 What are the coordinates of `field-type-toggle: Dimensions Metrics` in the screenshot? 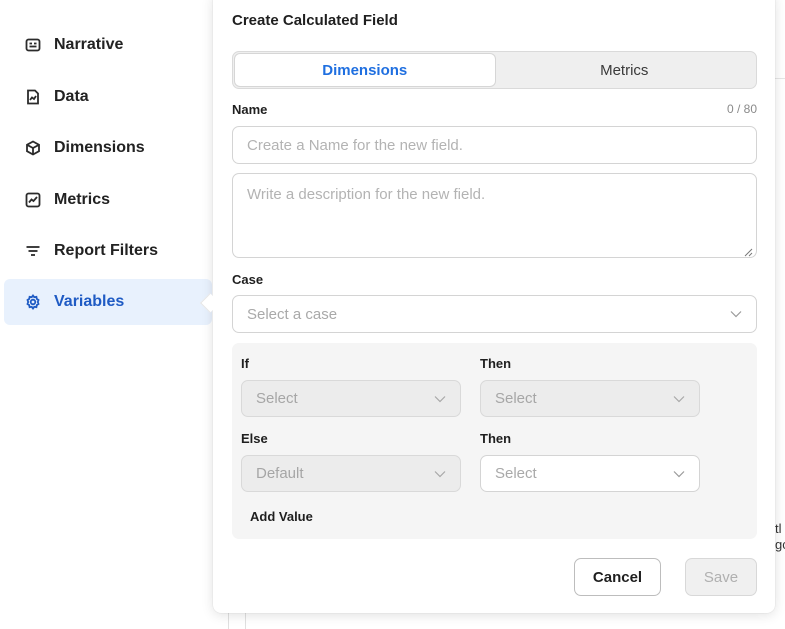 It's located at (494, 70).